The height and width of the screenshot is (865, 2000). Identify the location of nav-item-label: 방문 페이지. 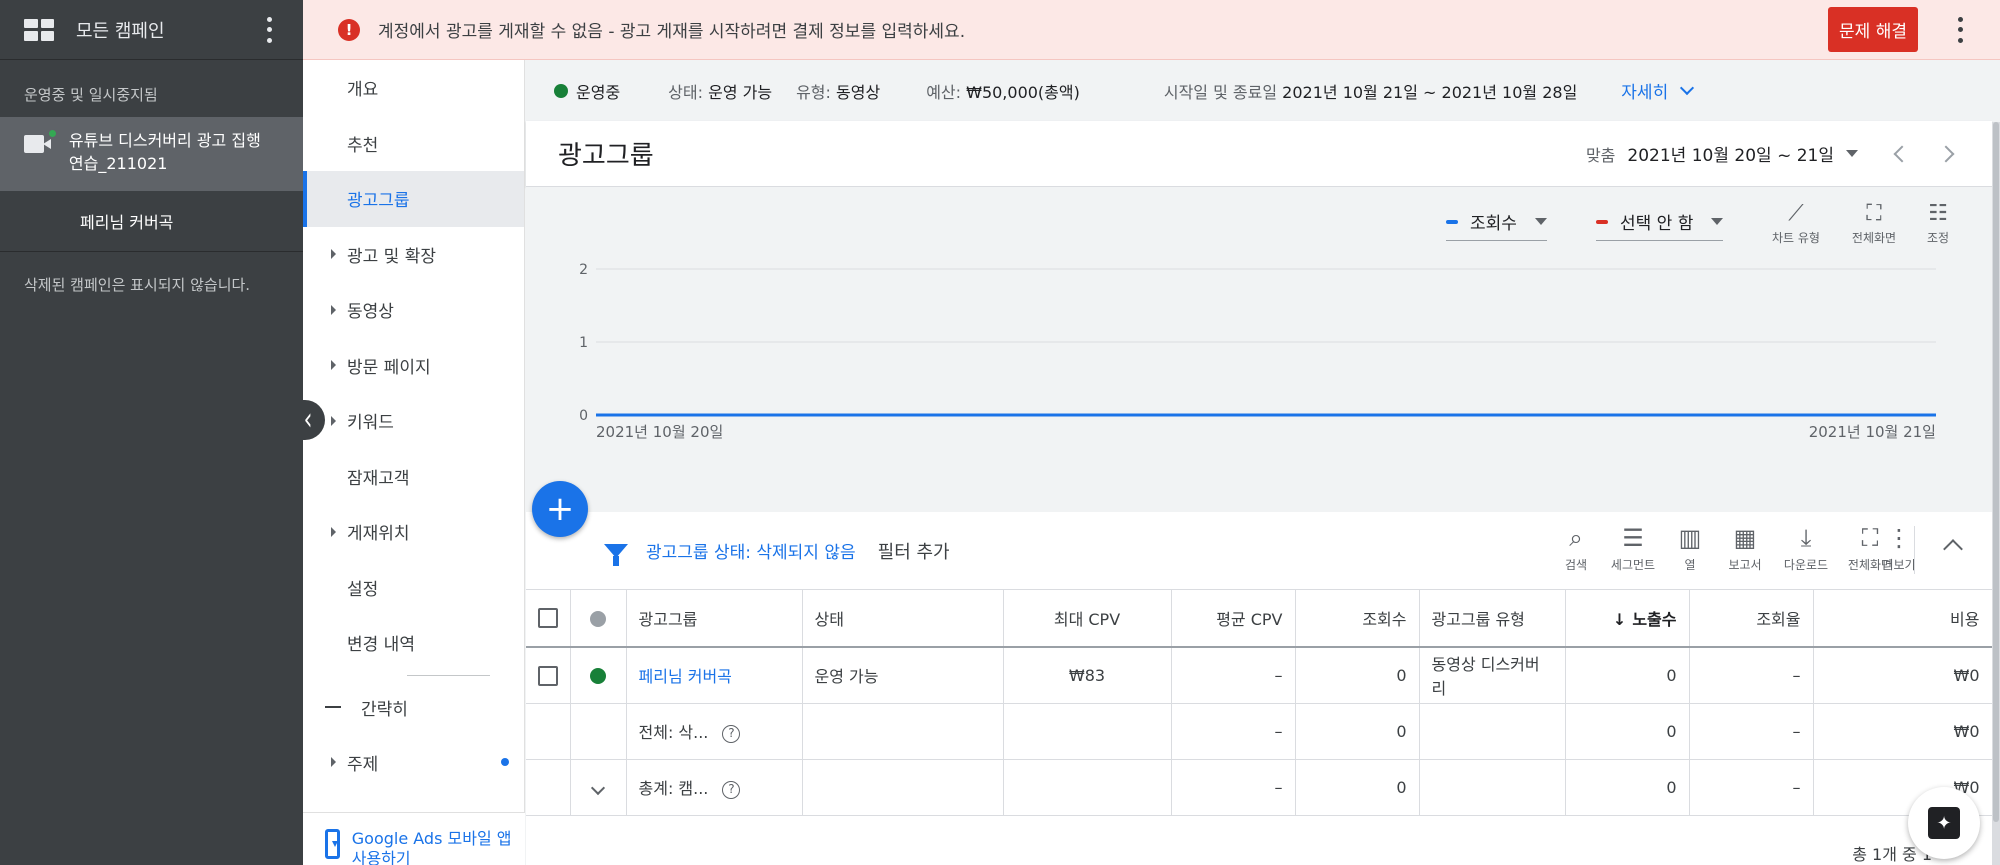
(389, 367).